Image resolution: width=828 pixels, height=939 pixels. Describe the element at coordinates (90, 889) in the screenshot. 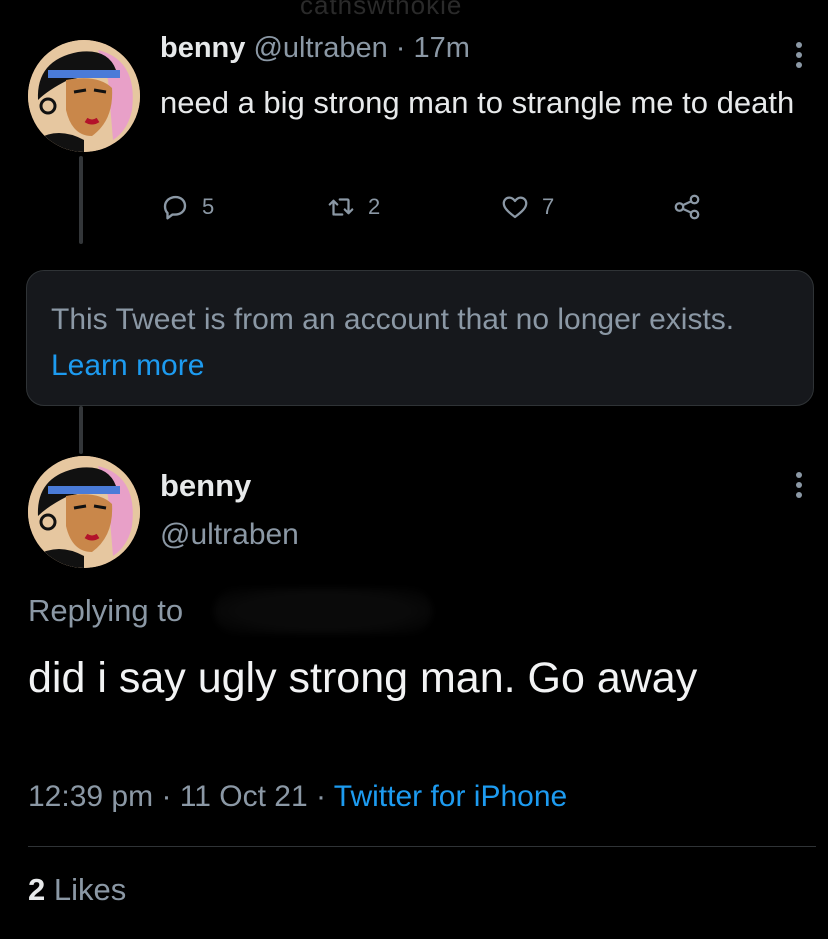

I see `likes-label: Likes` at that location.